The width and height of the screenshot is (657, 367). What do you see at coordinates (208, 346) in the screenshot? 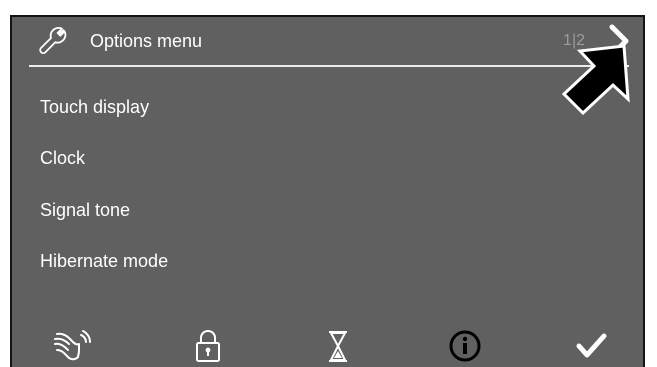
I see `lock-icon` at bounding box center [208, 346].